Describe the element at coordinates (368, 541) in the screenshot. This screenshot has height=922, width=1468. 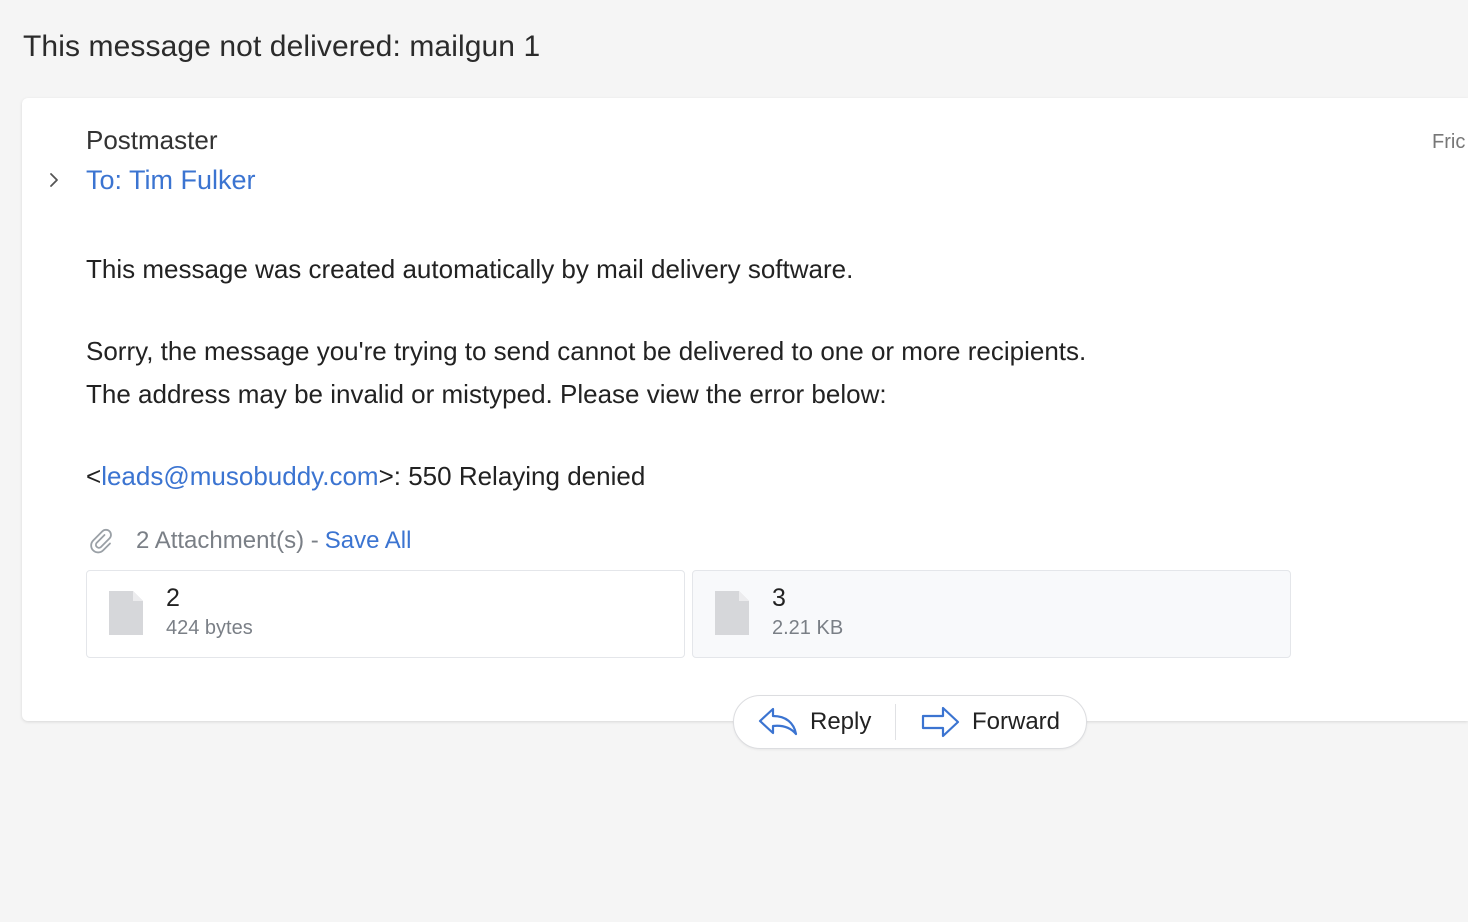
I see `save-all-link: Save All` at that location.